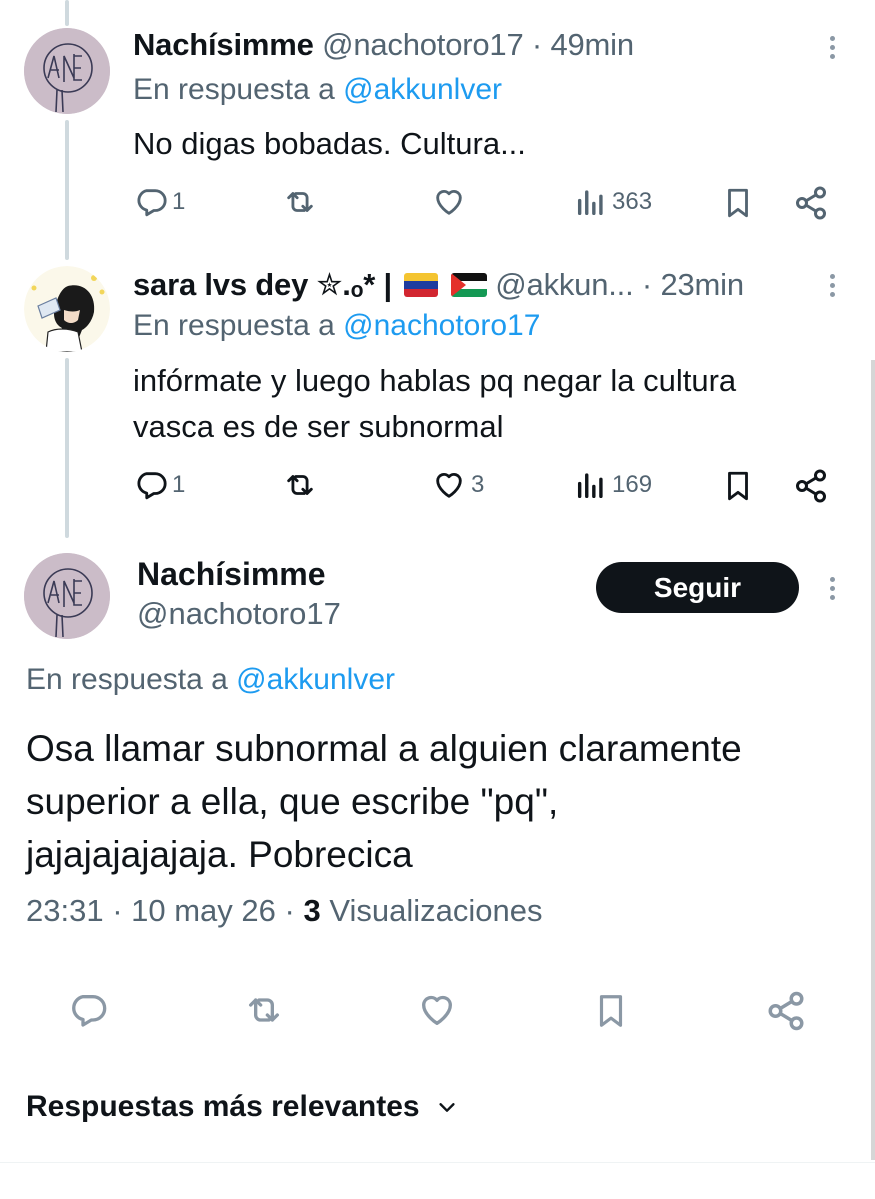  I want to click on action-bar: 1 363, so click(437, 205).